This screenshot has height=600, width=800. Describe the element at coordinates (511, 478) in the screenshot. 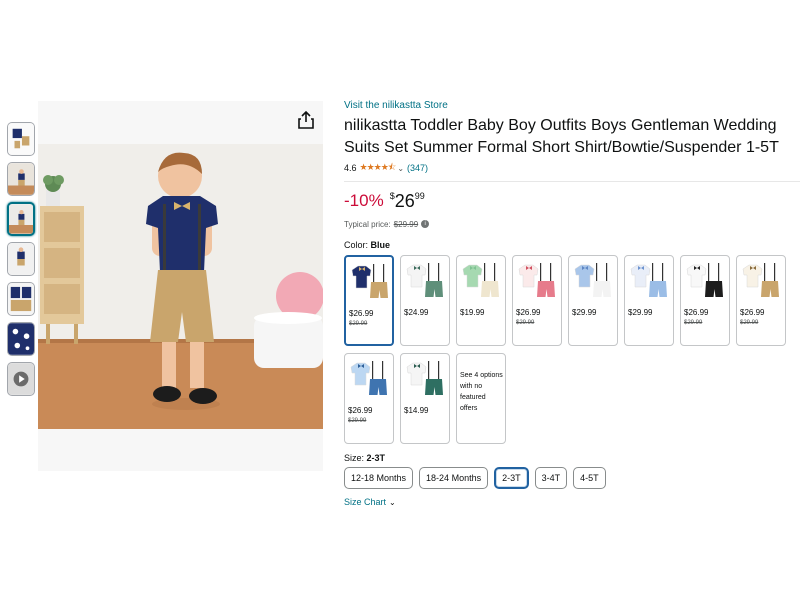

I see `size-option-button: 2-3T` at that location.